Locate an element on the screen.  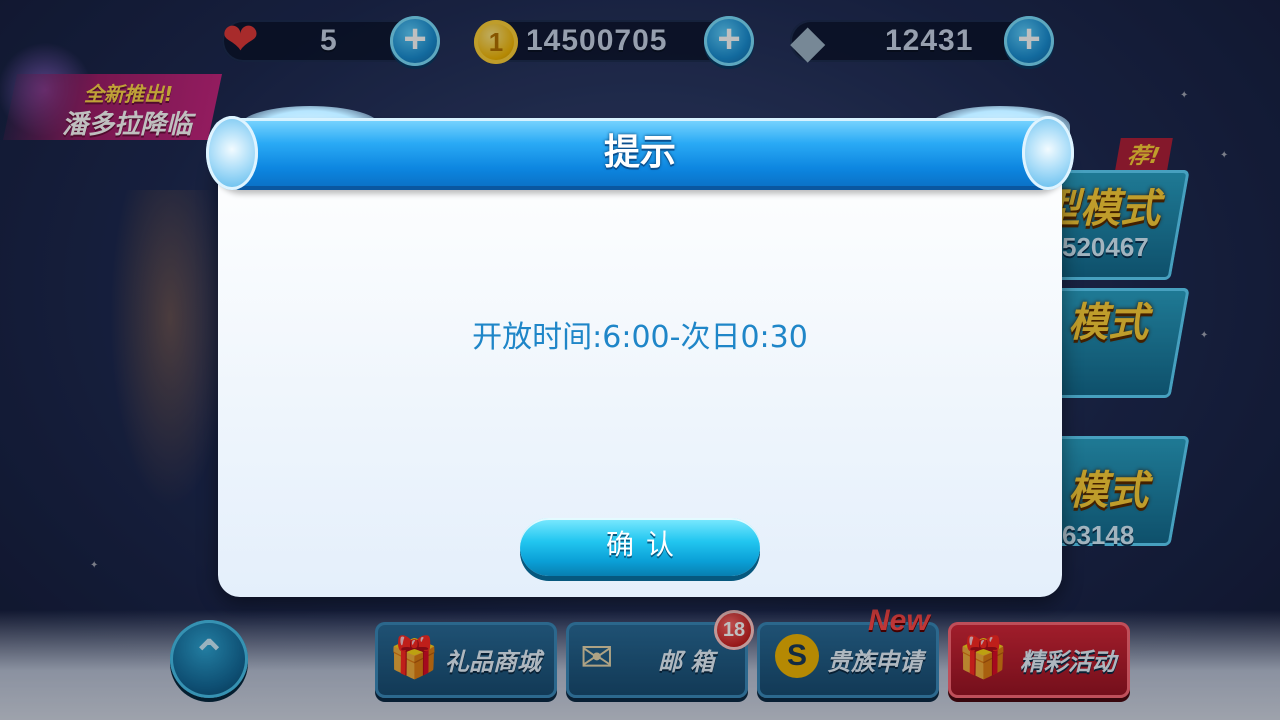
confirm-button: 确认 is located at coordinates (640, 547).